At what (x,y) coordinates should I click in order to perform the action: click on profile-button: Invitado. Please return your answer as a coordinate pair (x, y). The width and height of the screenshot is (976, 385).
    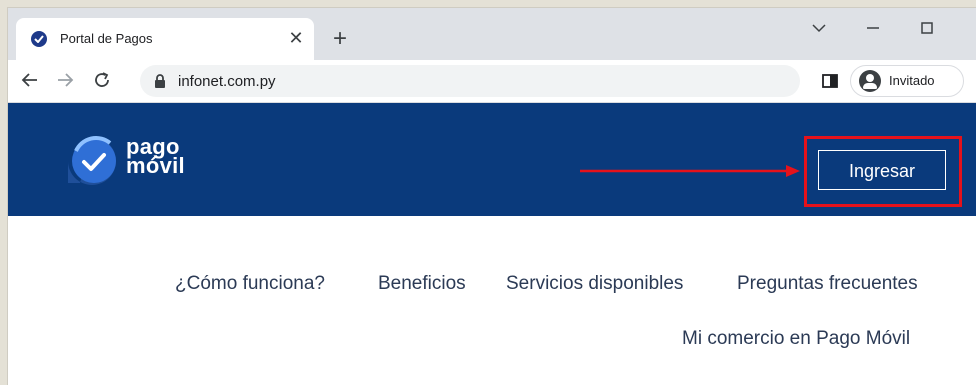
    Looking at the image, I should click on (907, 81).